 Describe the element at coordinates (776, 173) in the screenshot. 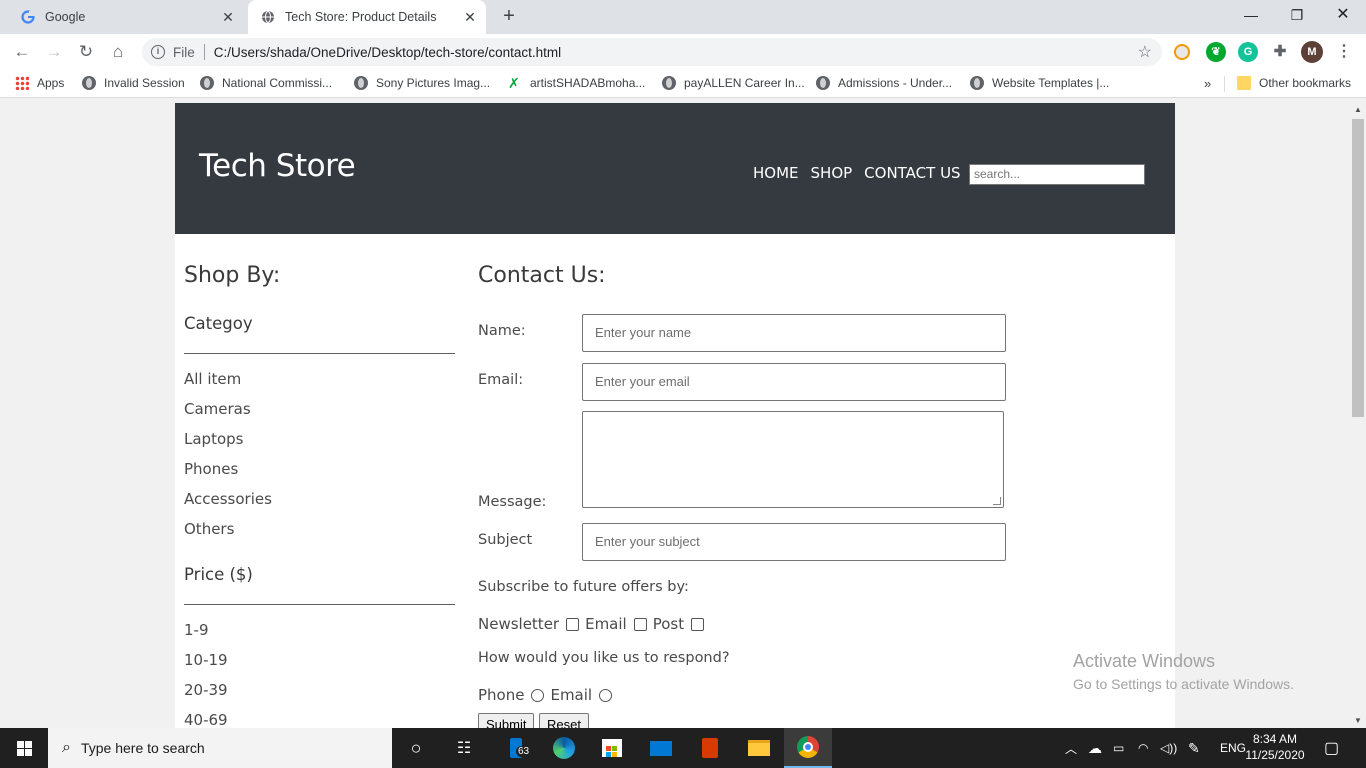

I see `nav-home: HOME` at that location.